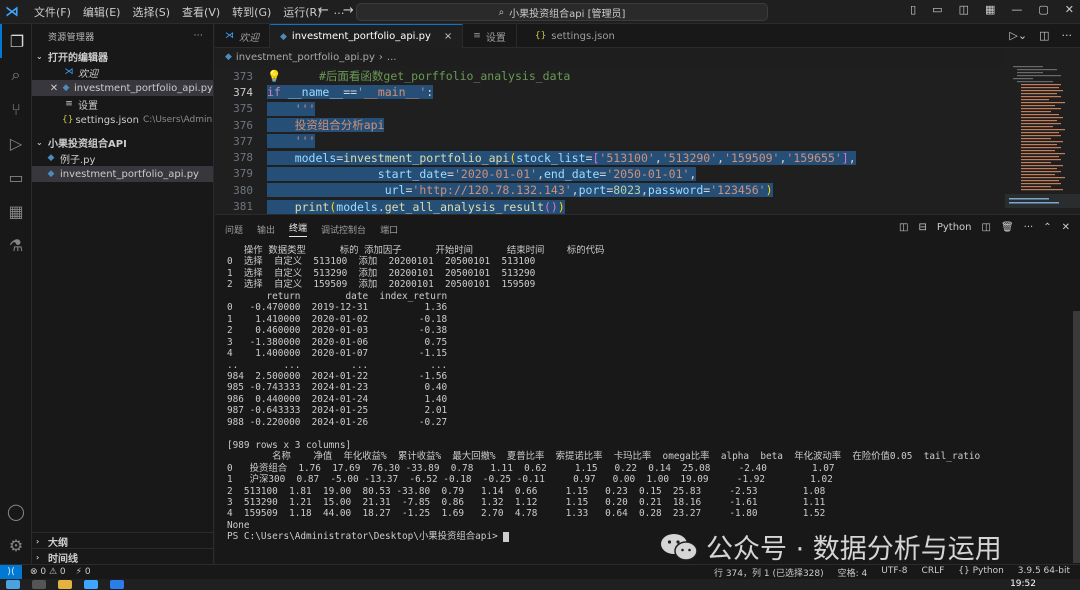 The image size is (1080, 590). I want to click on file-explorer-icon, so click(65, 584).